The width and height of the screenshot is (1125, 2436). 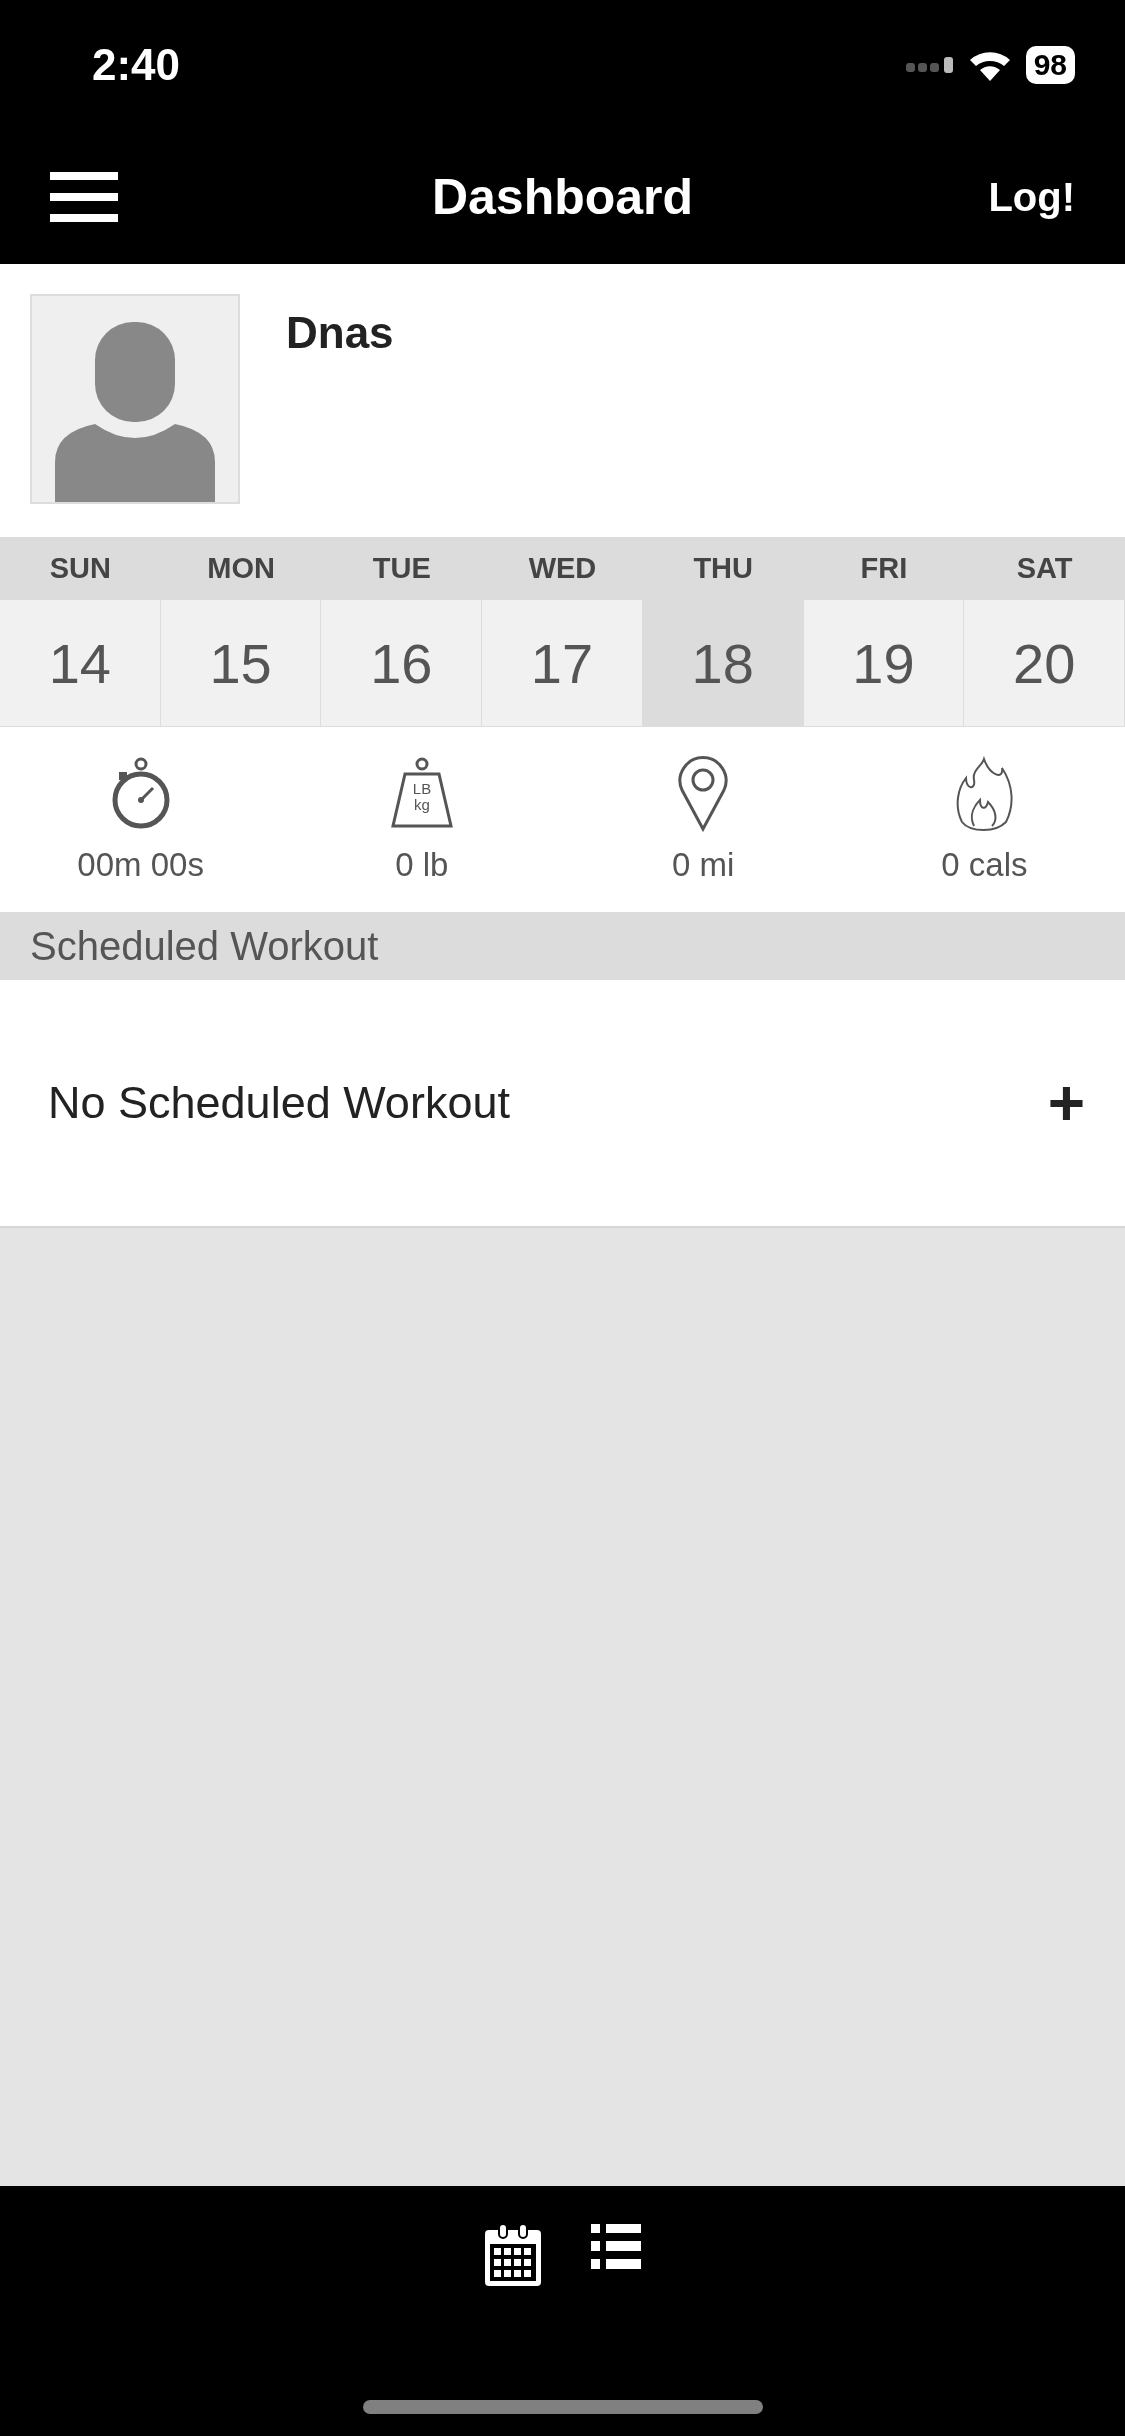 I want to click on menu-icon, so click(x=84, y=197).